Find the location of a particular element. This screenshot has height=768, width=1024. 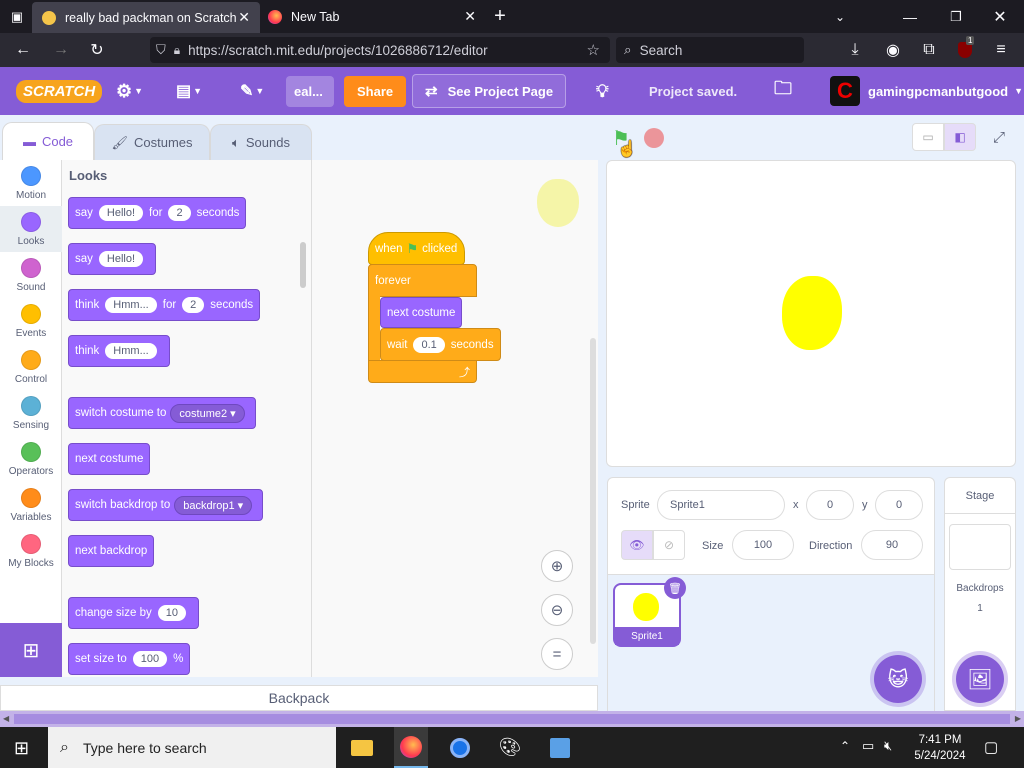

sprite-name-input: Sprite1 is located at coordinates (721, 505).